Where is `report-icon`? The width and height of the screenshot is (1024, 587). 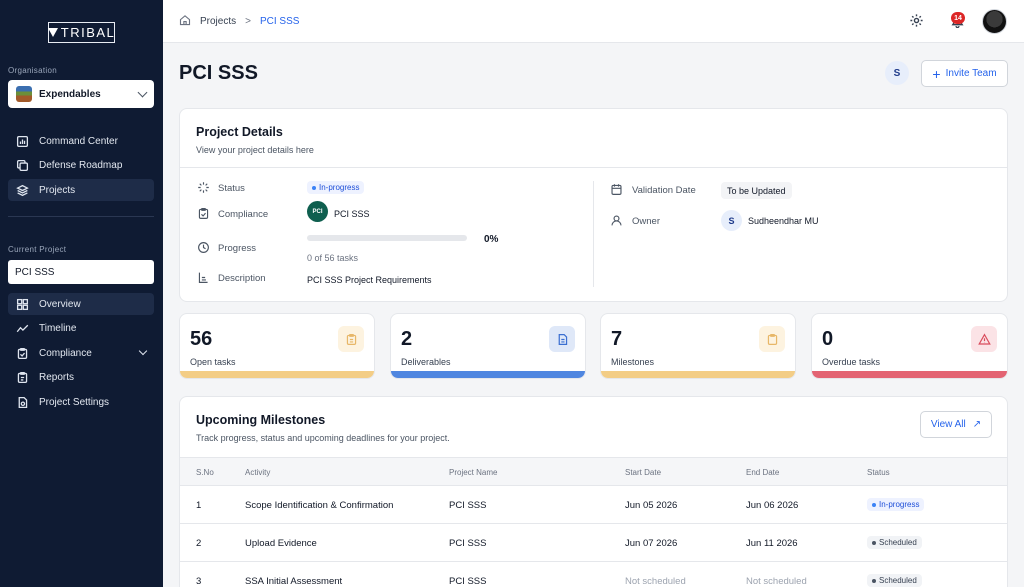 report-icon is located at coordinates (22, 378).